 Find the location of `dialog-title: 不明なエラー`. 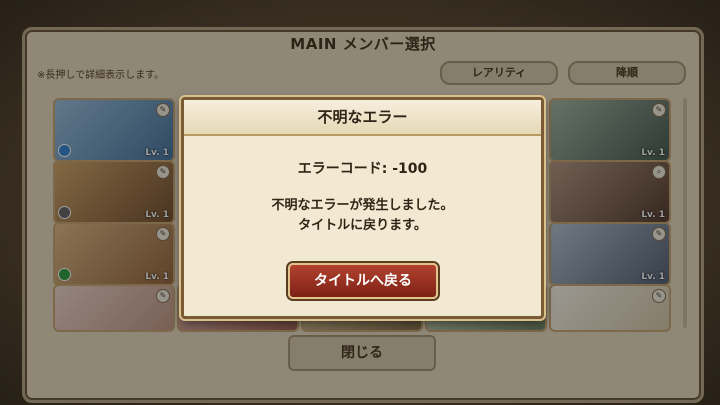

dialog-title: 不明なエラー is located at coordinates (362, 118).